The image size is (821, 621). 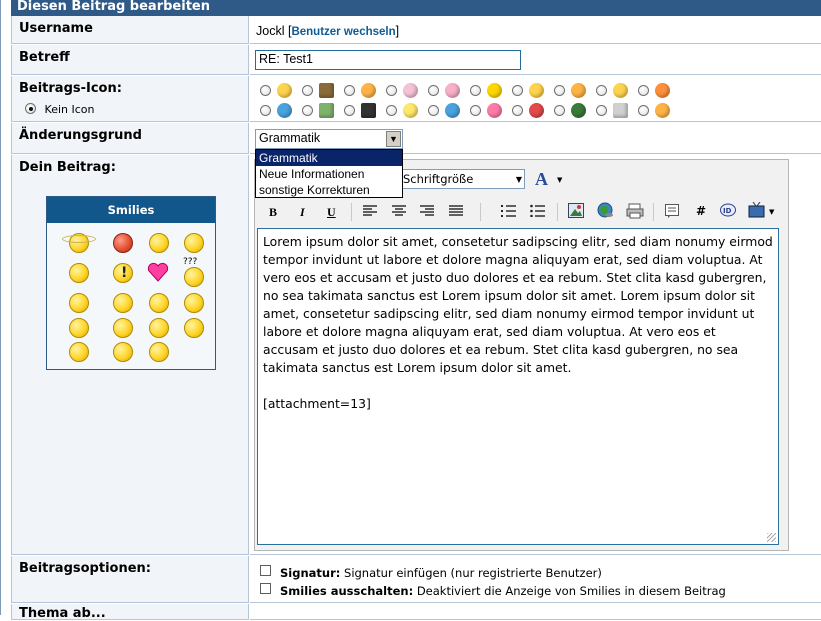 What do you see at coordinates (701, 211) in the screenshot?
I see `hash-code-button: #` at bounding box center [701, 211].